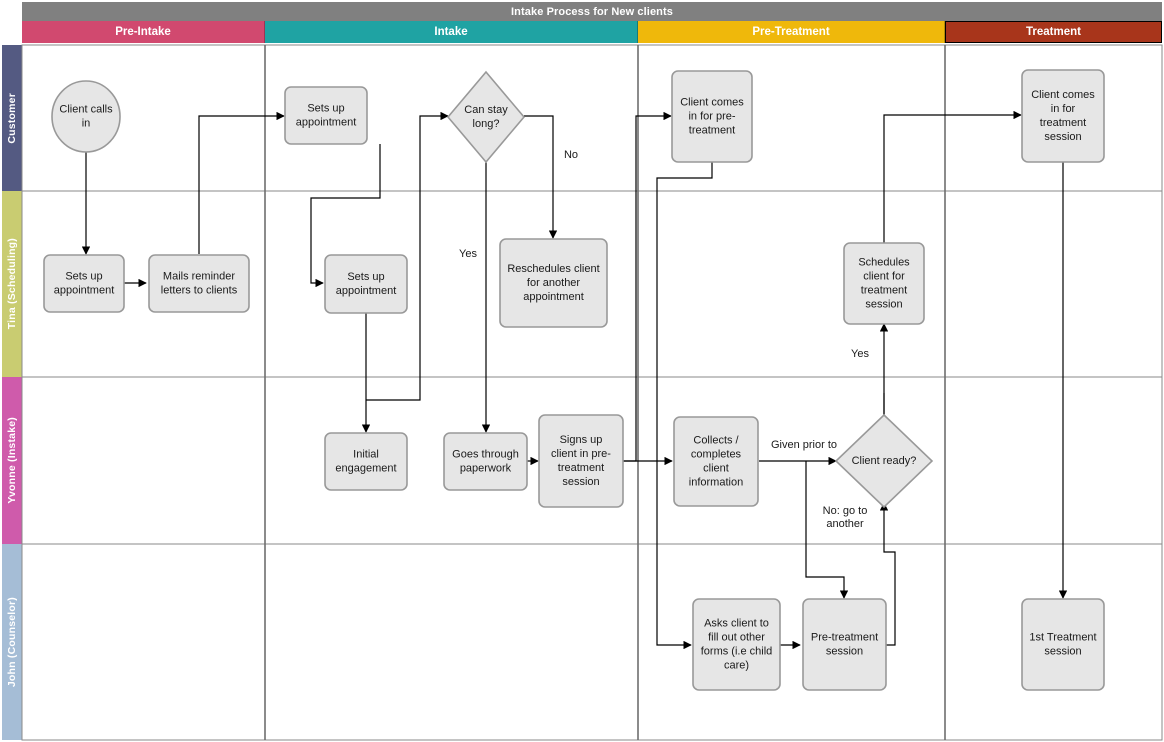 This screenshot has width=1164, height=742. Describe the element at coordinates (845, 511) in the screenshot. I see `edge-label-label-no-go-another: No: go to` at that location.